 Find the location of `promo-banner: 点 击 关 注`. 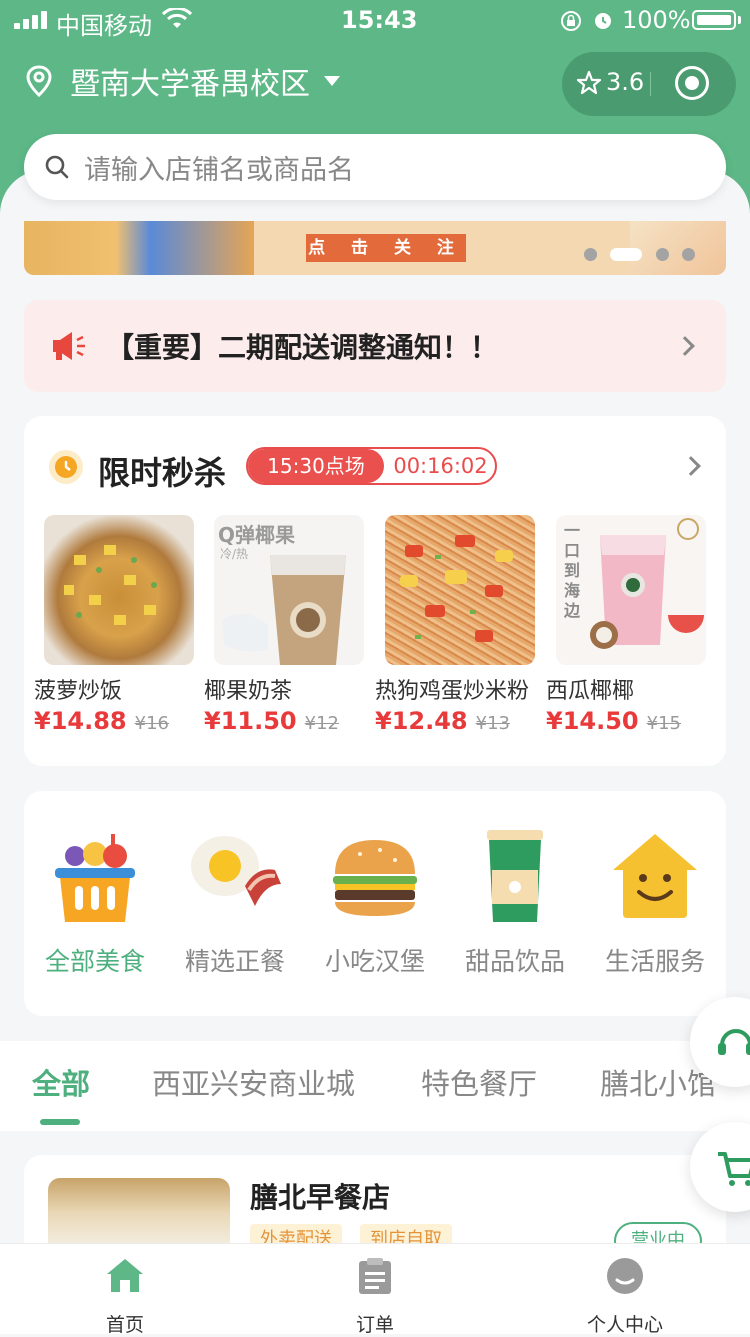

promo-banner: 点 击 关 注 is located at coordinates (375, 248).